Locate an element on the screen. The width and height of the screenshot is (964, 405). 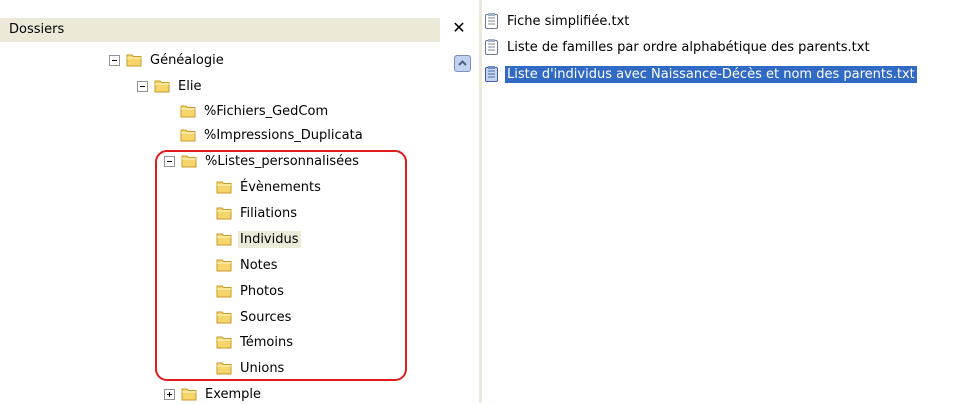
scroll-up-button is located at coordinates (462, 63).